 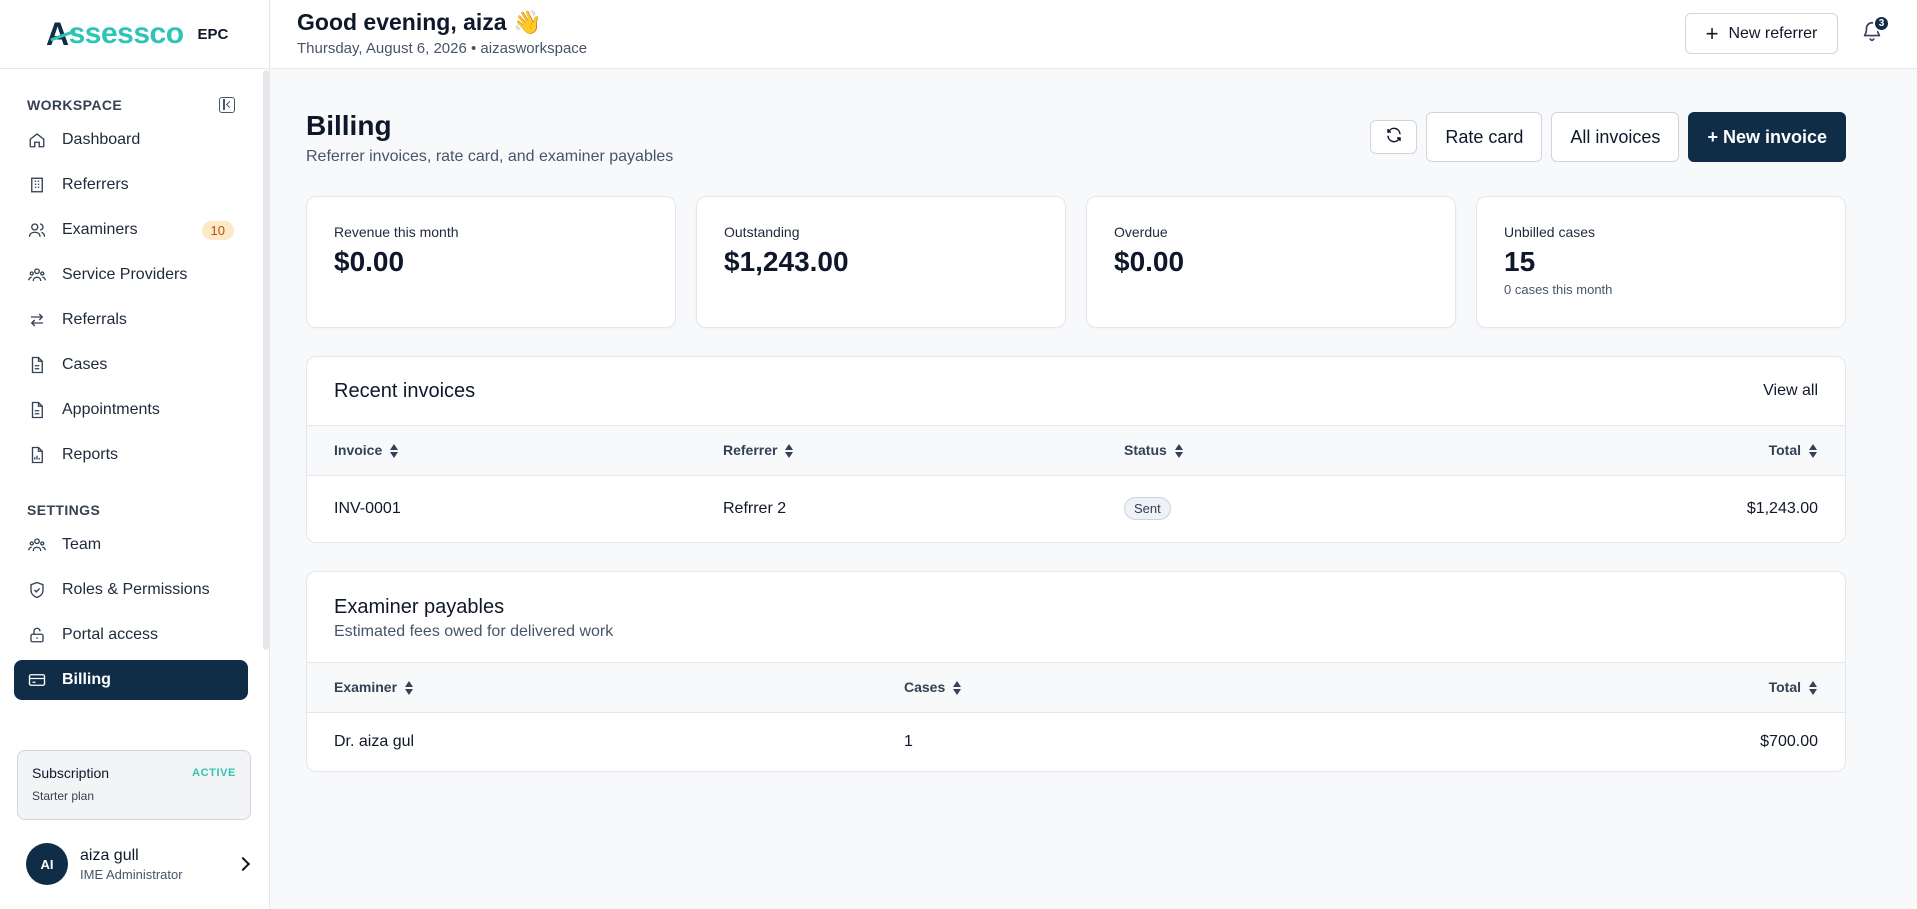 What do you see at coordinates (131, 140) in the screenshot?
I see `sidebar-item-dashboard: Dashboard` at bounding box center [131, 140].